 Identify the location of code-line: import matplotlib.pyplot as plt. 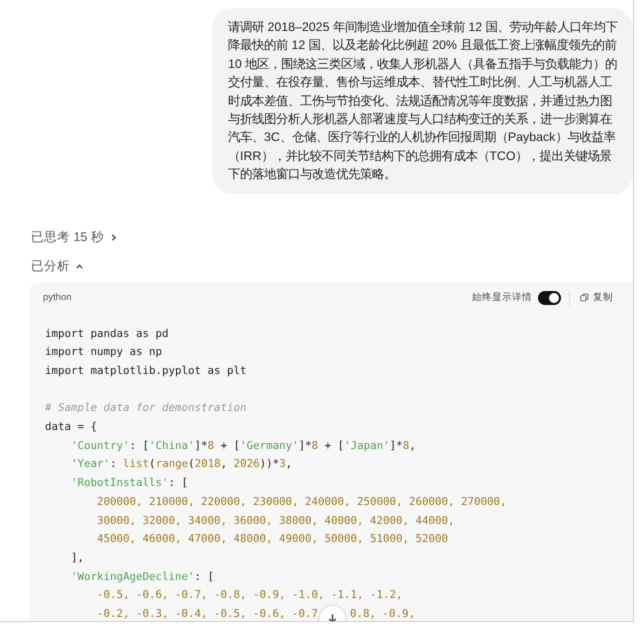
(146, 371).